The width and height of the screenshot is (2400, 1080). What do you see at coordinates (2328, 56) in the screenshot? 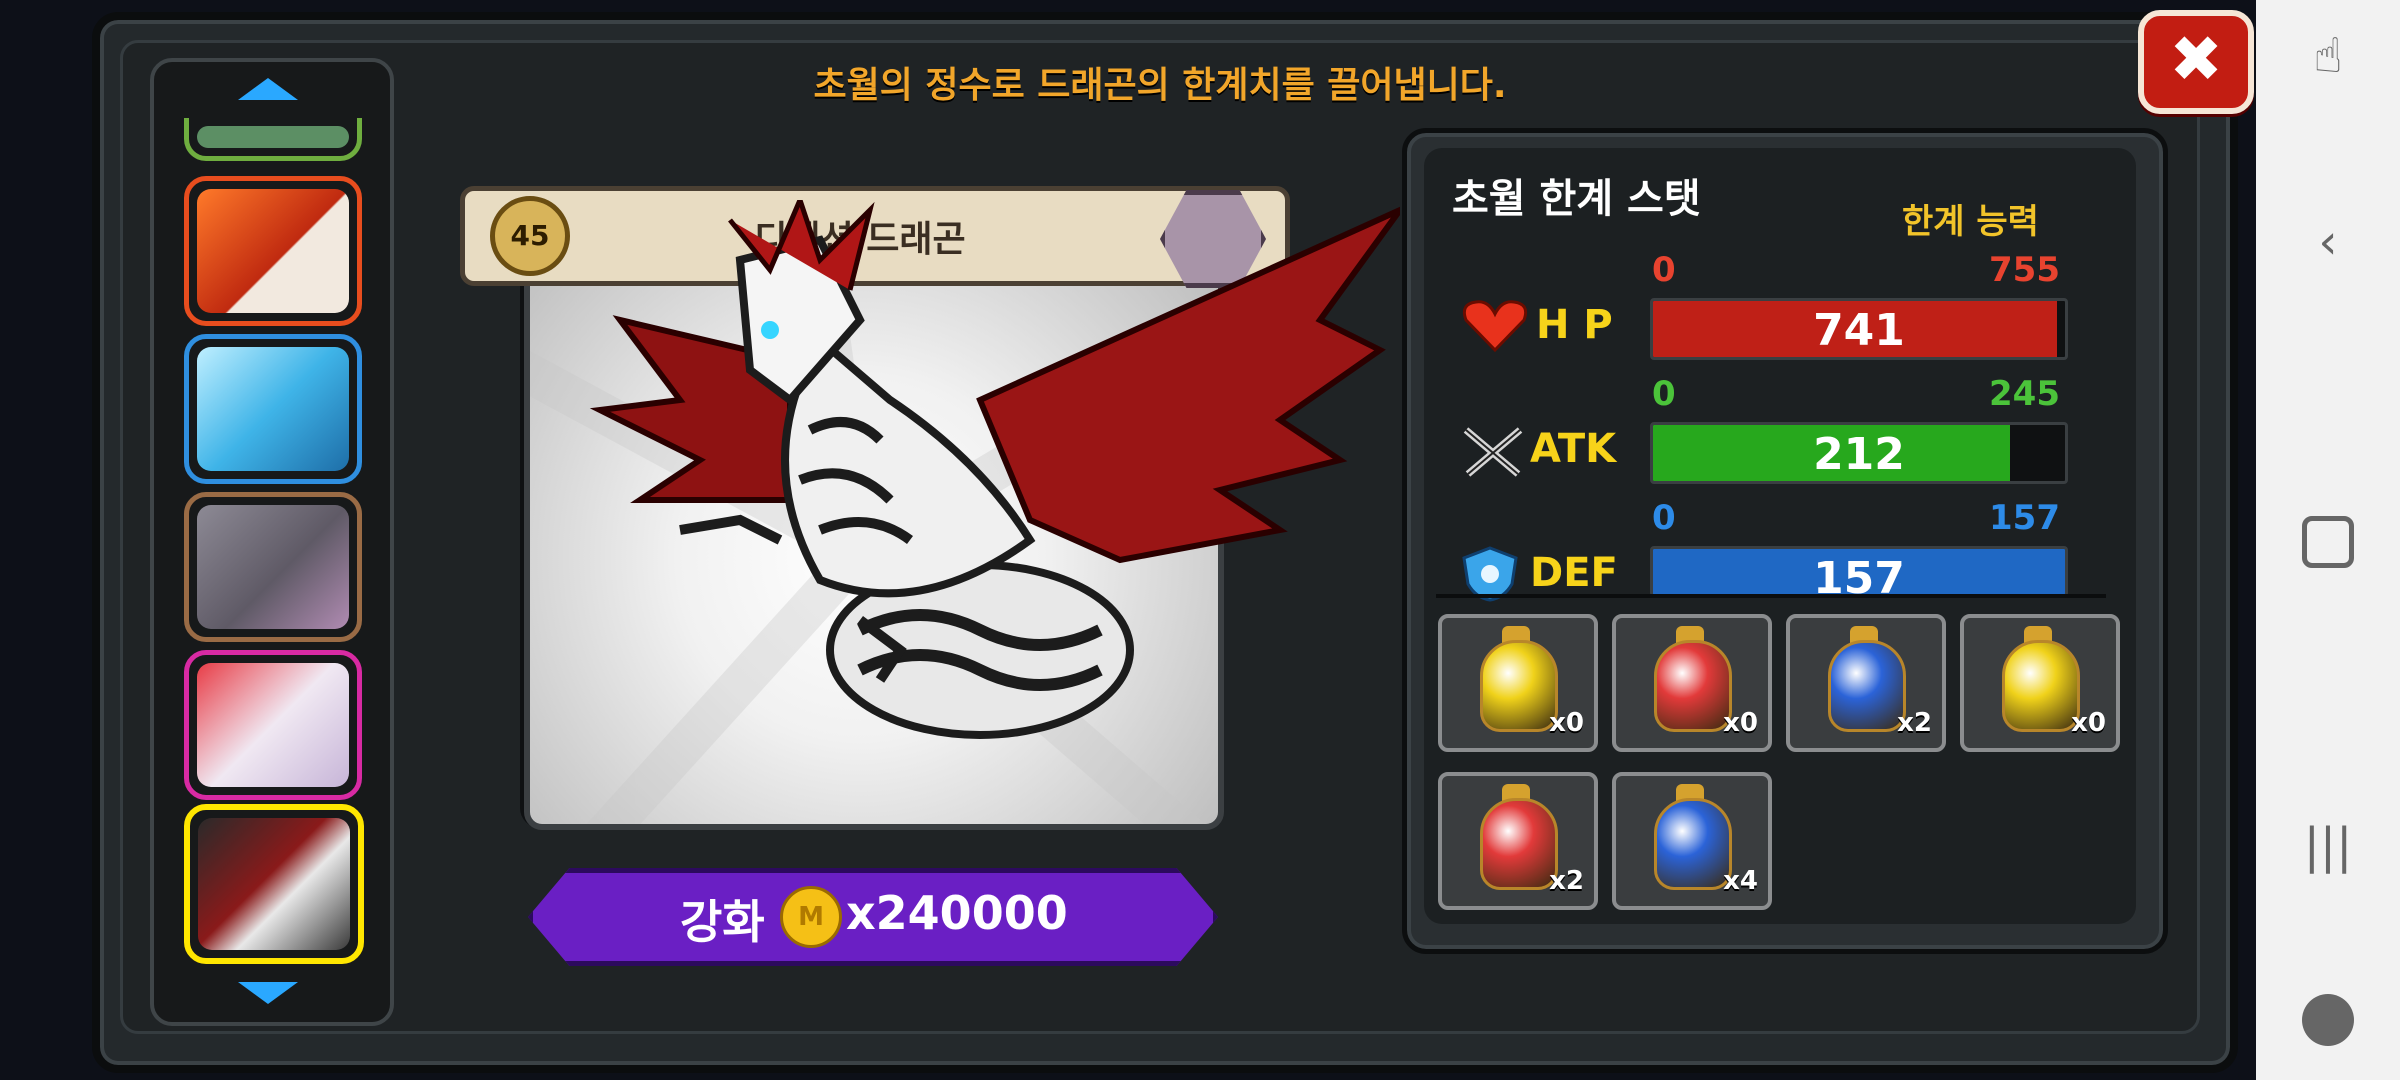
I see `touch-icon: ☝` at bounding box center [2328, 56].